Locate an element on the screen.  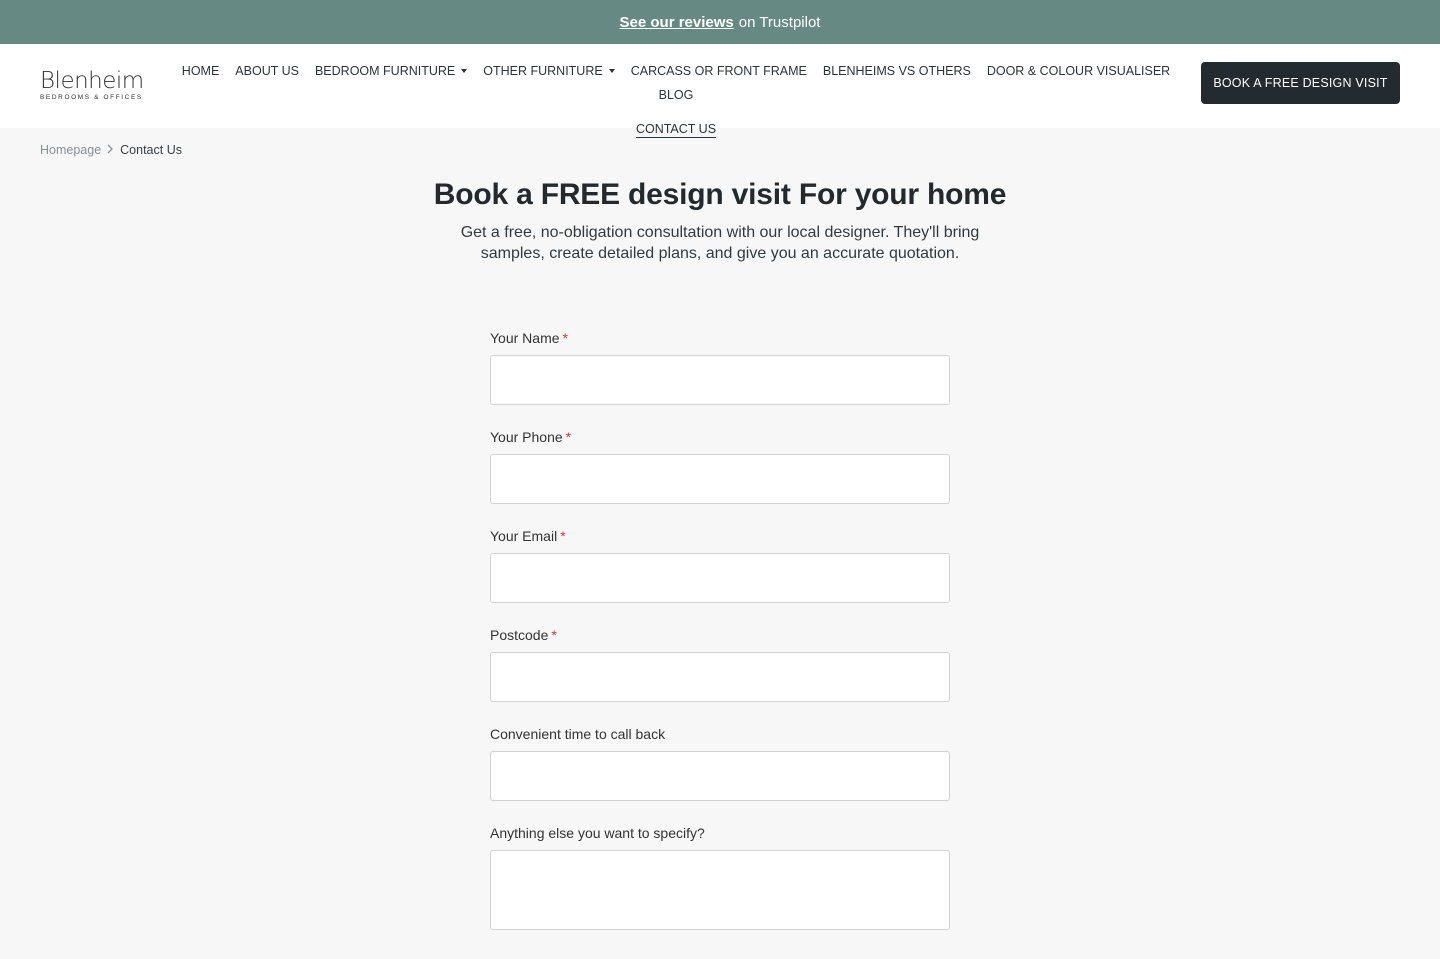
nav-label: OTHER FURNITURE is located at coordinates (543, 71).